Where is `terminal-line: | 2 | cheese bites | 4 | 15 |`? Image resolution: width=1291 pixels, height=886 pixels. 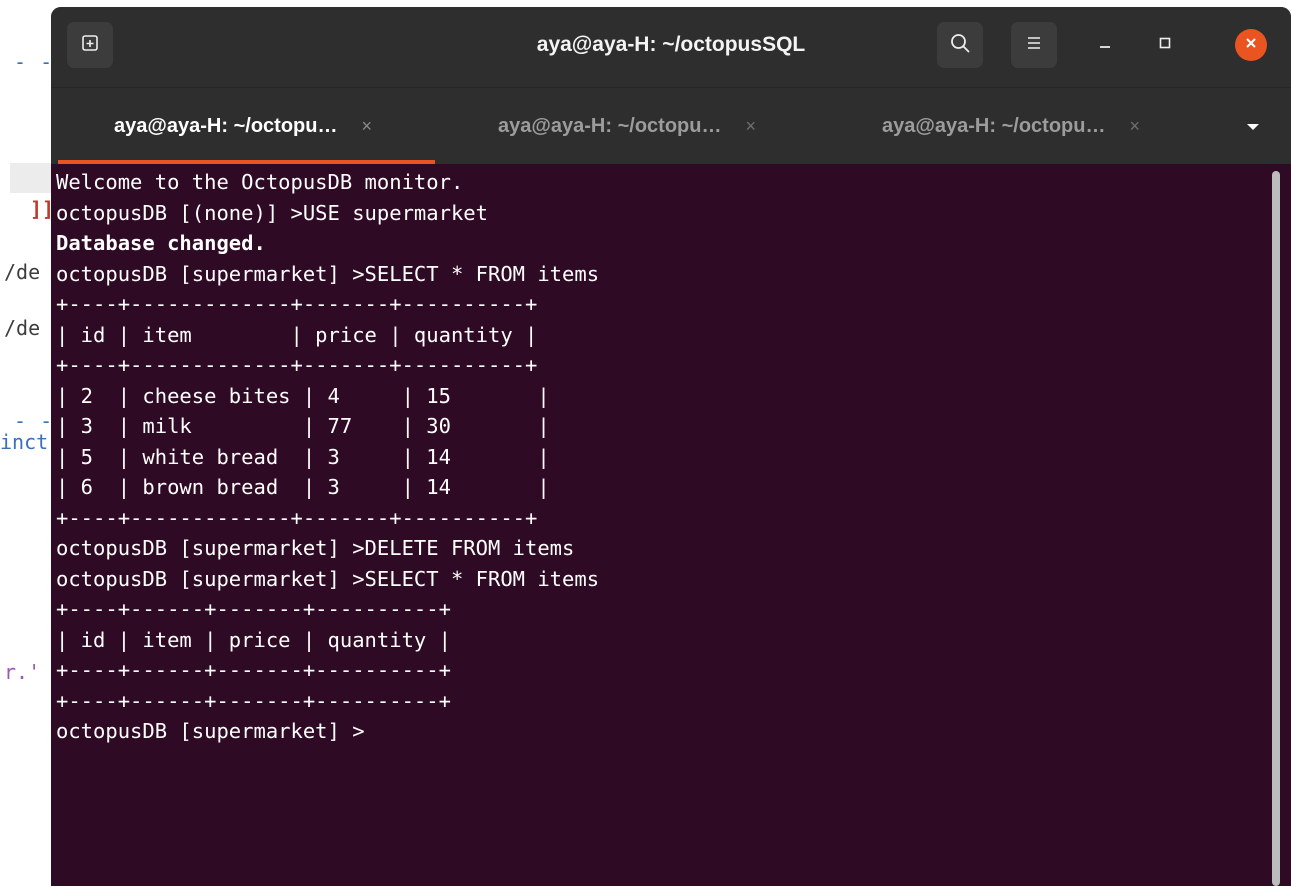 terminal-line: | 2 | cheese bites | 4 | 15 | is located at coordinates (303, 395).